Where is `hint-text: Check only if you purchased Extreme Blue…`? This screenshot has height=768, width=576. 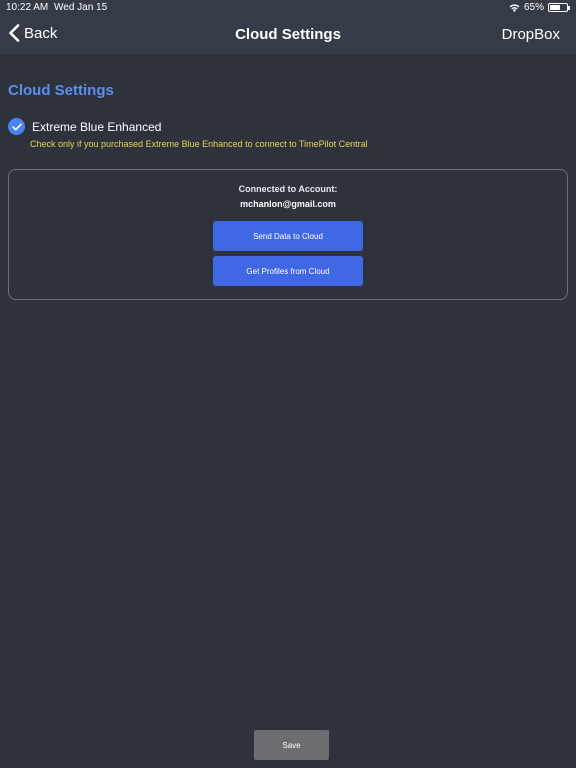
hint-text: Check only if you purchased Extreme Blue… is located at coordinates (199, 144).